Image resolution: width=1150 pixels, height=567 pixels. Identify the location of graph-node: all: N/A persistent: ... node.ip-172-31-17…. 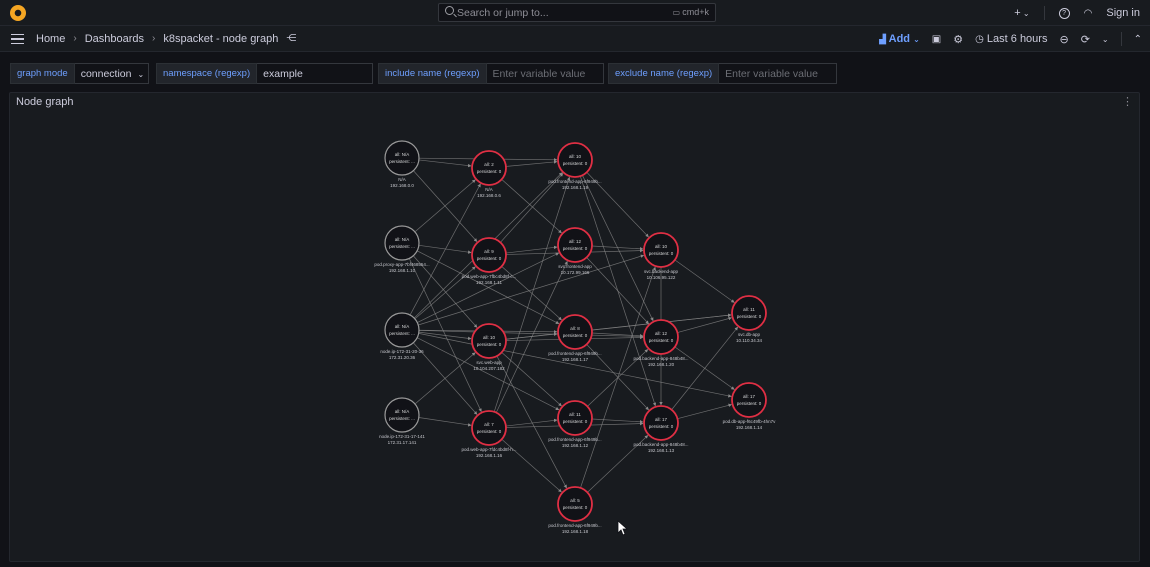
(402, 421).